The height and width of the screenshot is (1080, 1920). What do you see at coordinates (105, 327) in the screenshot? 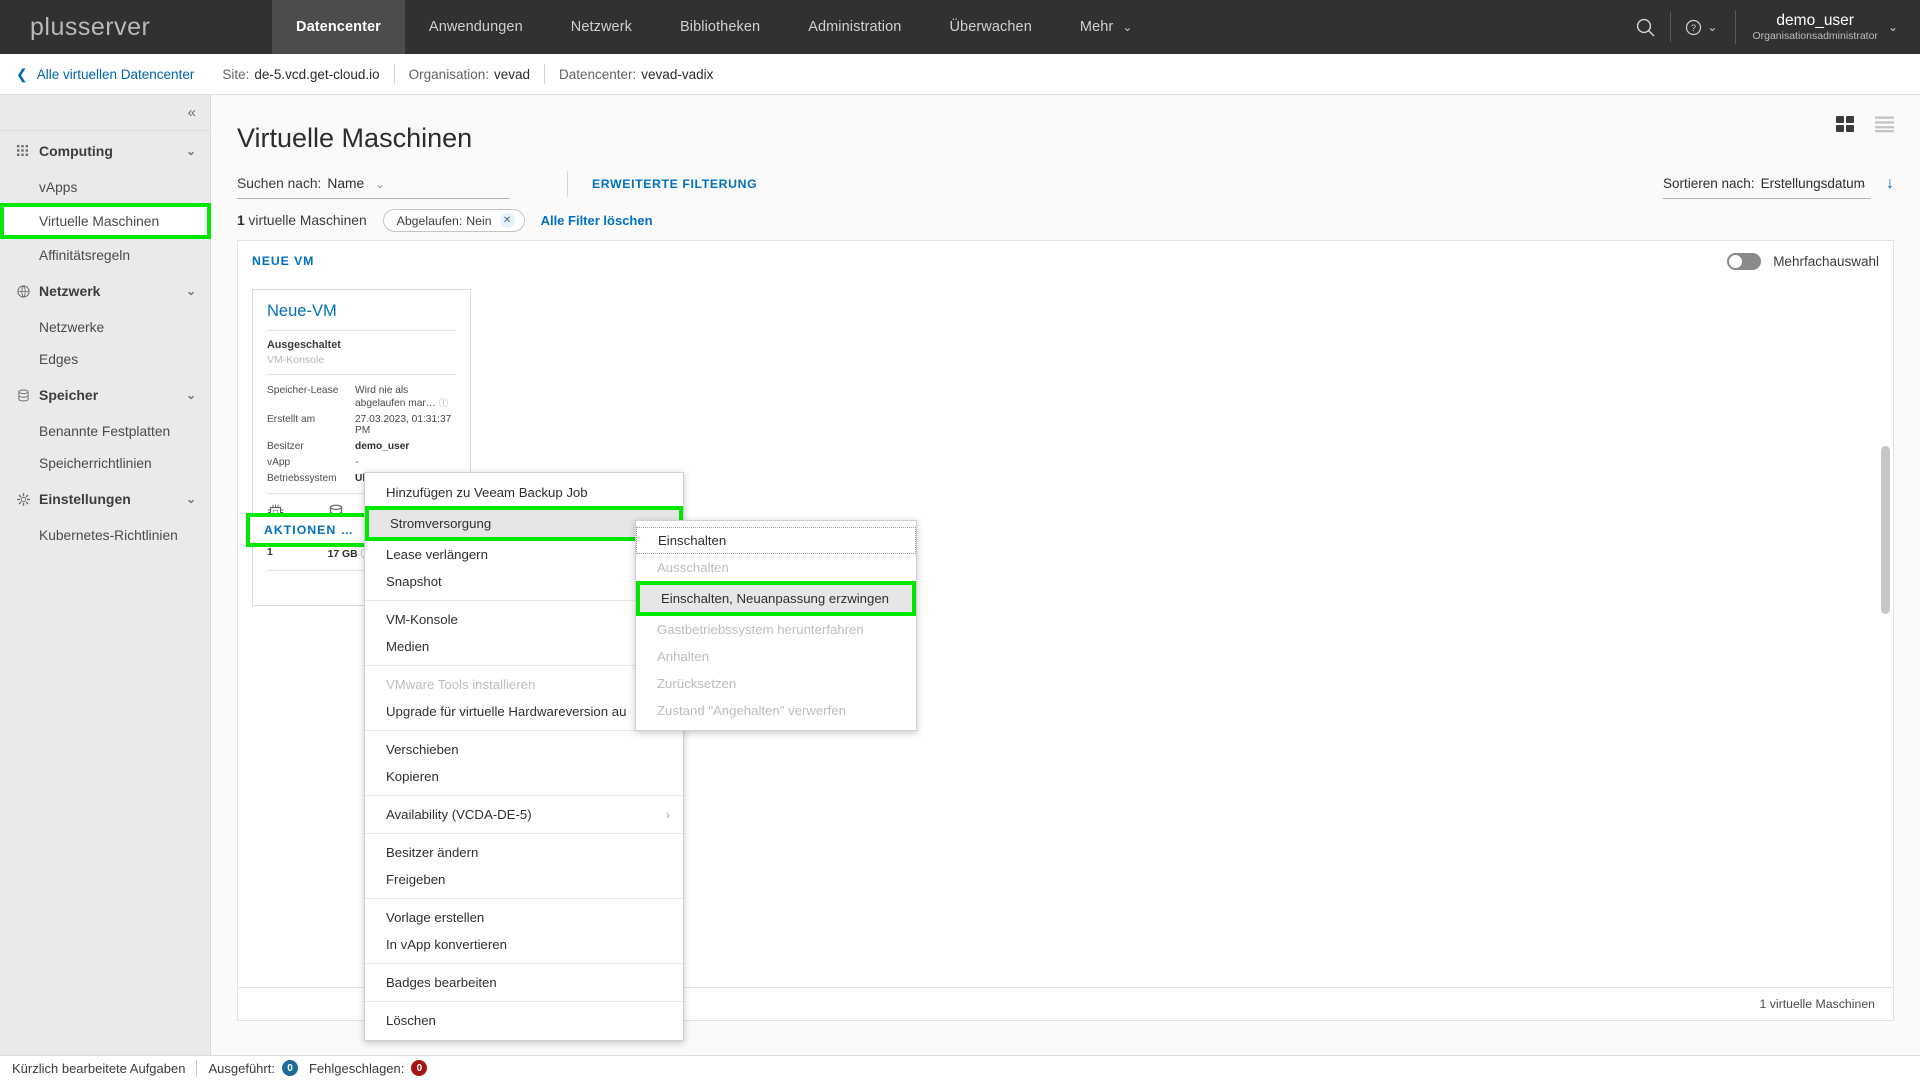
I see `sidebar-item-netzwerke: Netzwerke` at bounding box center [105, 327].